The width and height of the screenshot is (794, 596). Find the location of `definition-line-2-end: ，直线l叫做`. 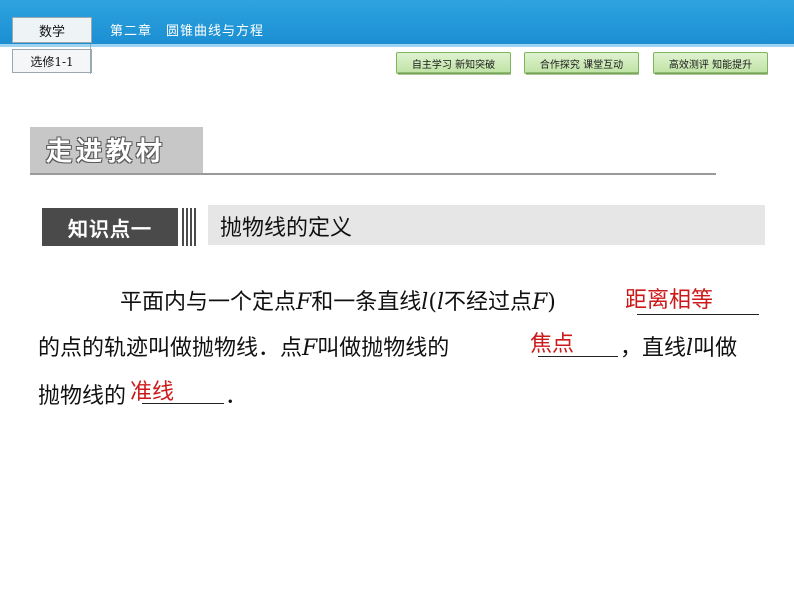

definition-line-2-end: ，直线l叫做 is located at coordinates (678, 346).